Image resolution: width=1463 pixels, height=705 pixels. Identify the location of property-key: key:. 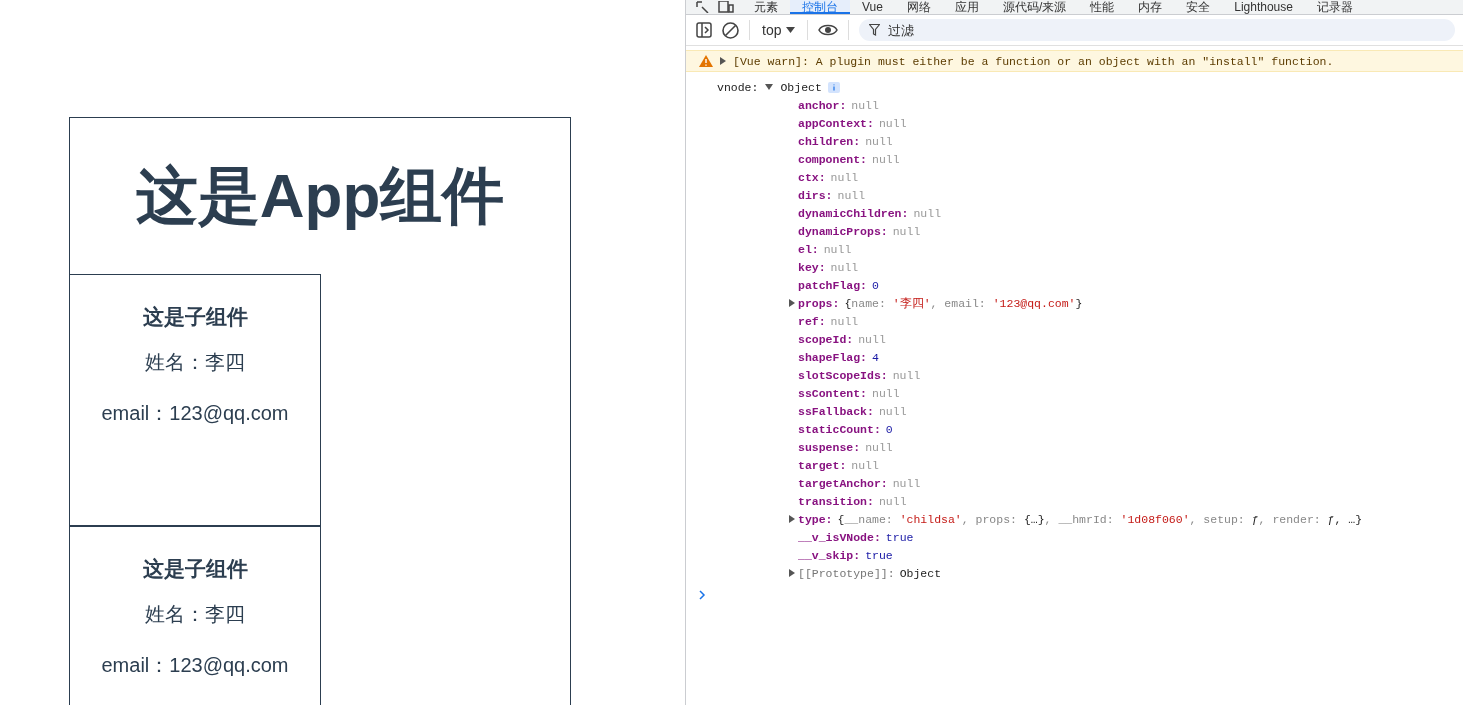
(812, 267).